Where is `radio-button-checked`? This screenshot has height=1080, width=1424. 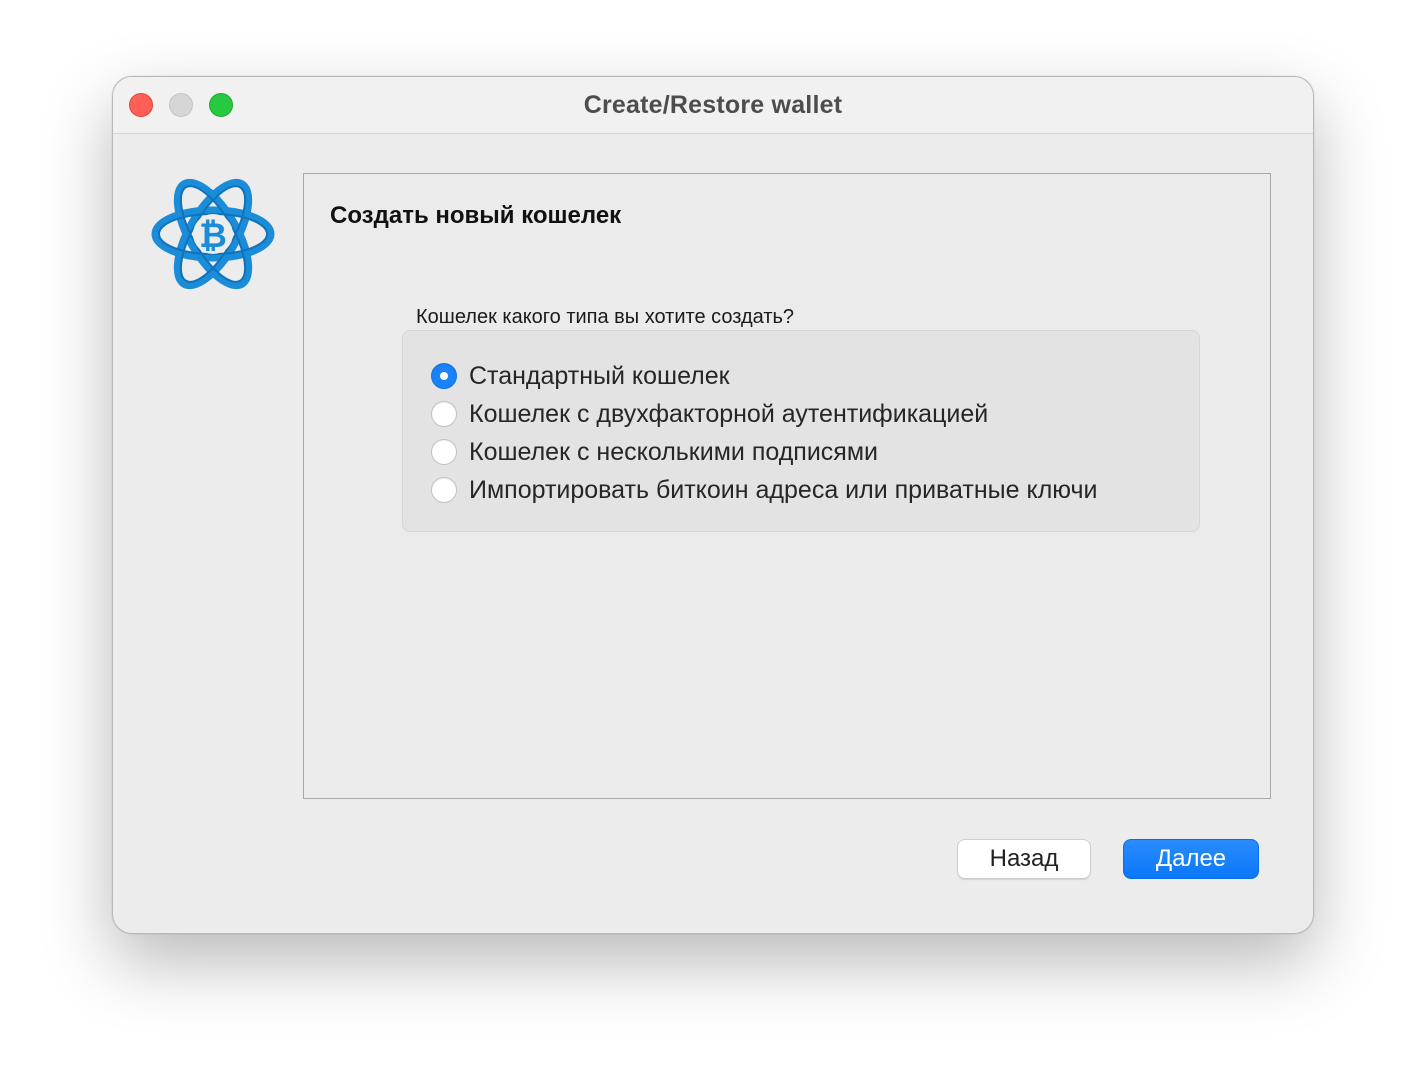 radio-button-checked is located at coordinates (444, 376).